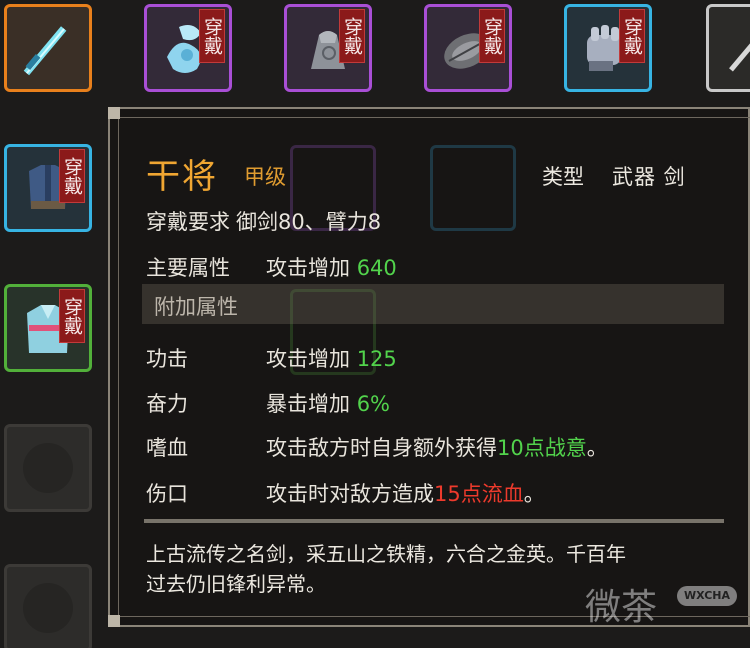 The width and height of the screenshot is (750, 648). I want to click on inventory-slot-jade-ornament: 穿戴, so click(188, 48).